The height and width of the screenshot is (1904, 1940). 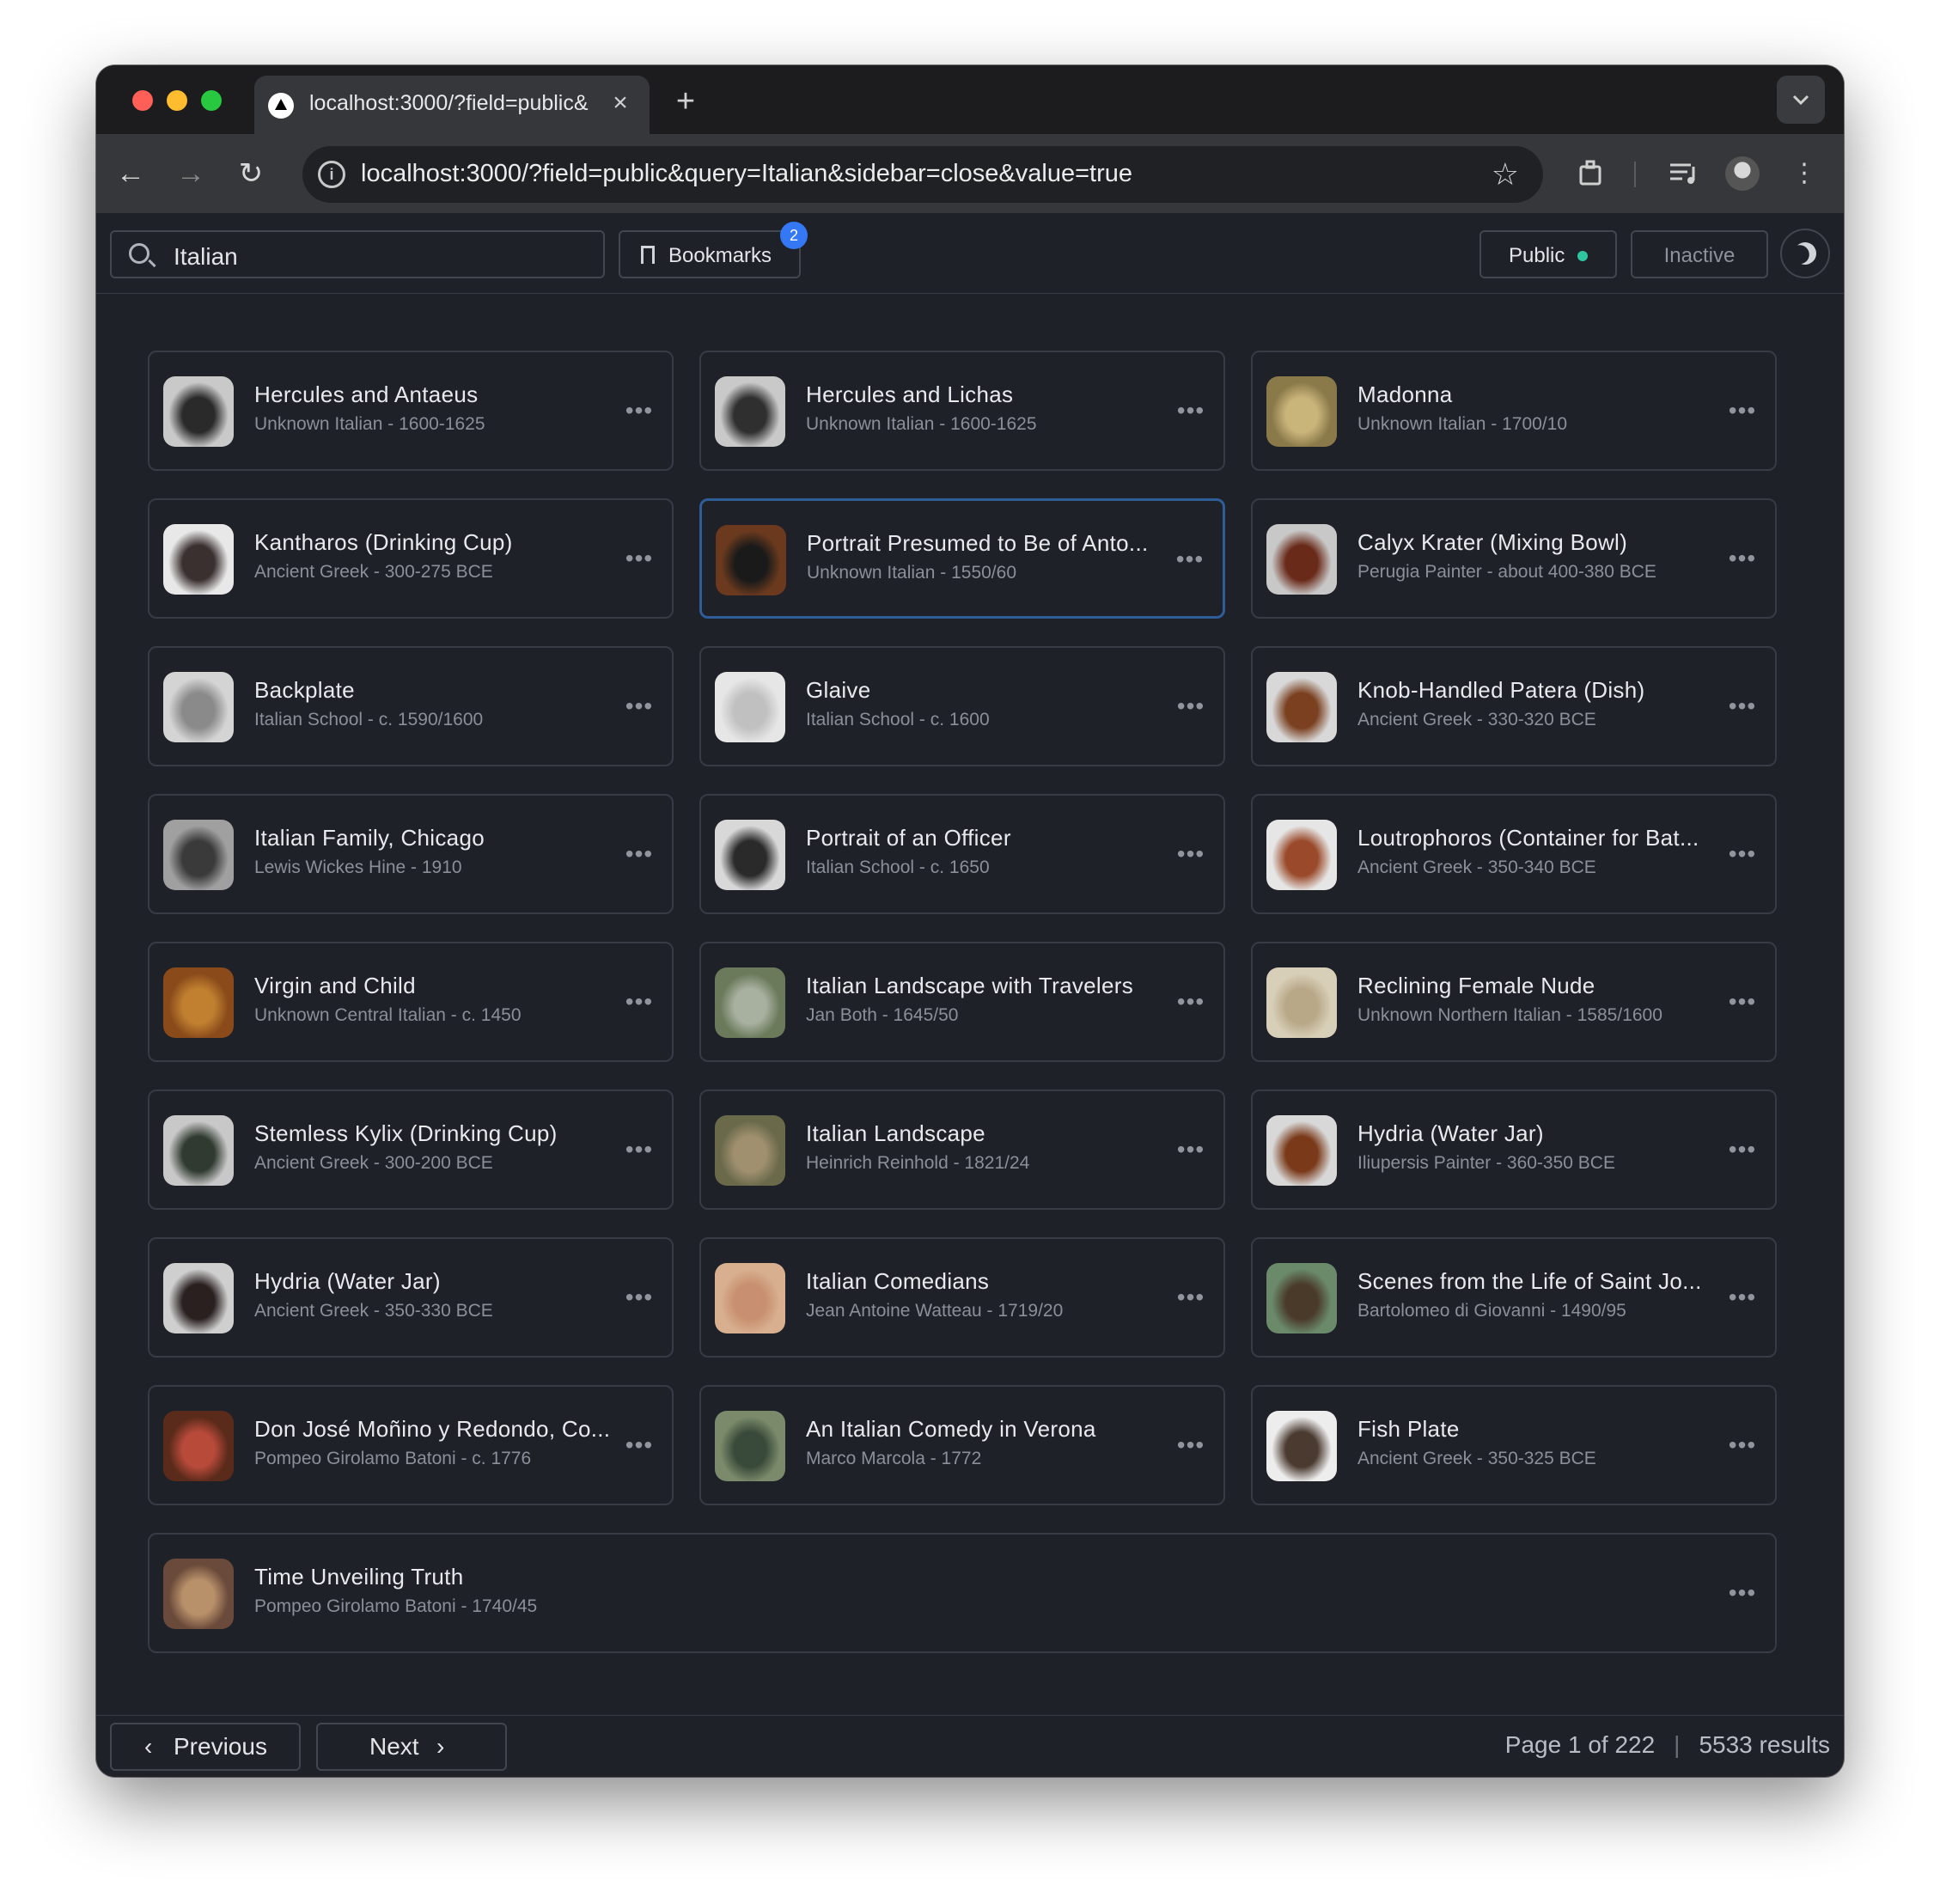 What do you see at coordinates (452, 105) in the screenshot?
I see `browser-tab: localhost:3000/?field=public& ×` at bounding box center [452, 105].